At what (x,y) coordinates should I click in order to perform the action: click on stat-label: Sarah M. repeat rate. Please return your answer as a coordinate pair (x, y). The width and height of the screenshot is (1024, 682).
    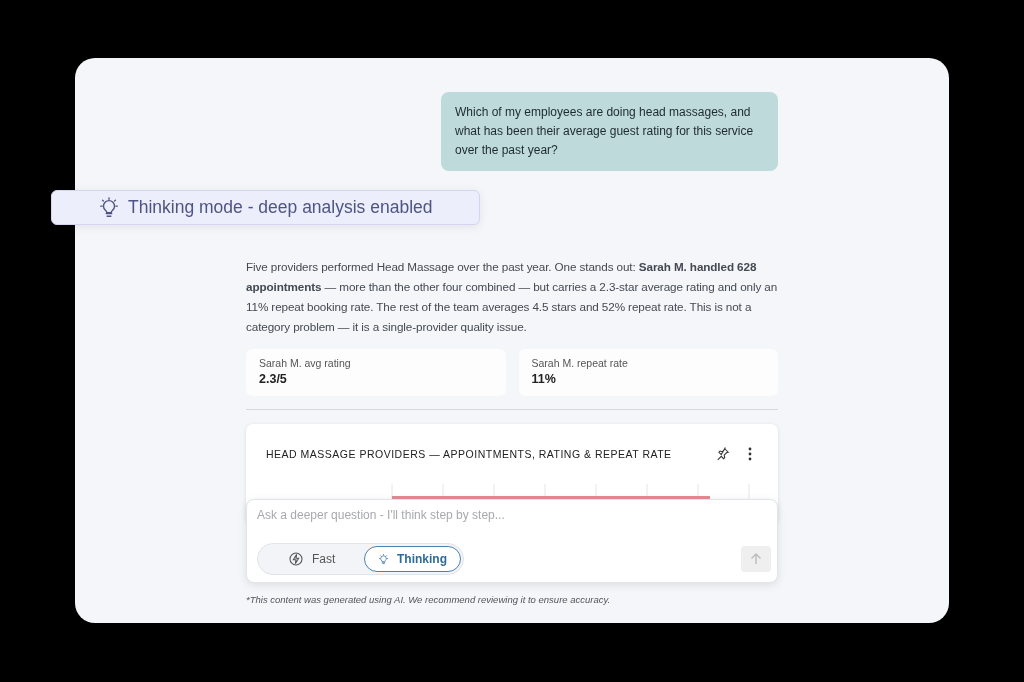
    Looking at the image, I should click on (580, 363).